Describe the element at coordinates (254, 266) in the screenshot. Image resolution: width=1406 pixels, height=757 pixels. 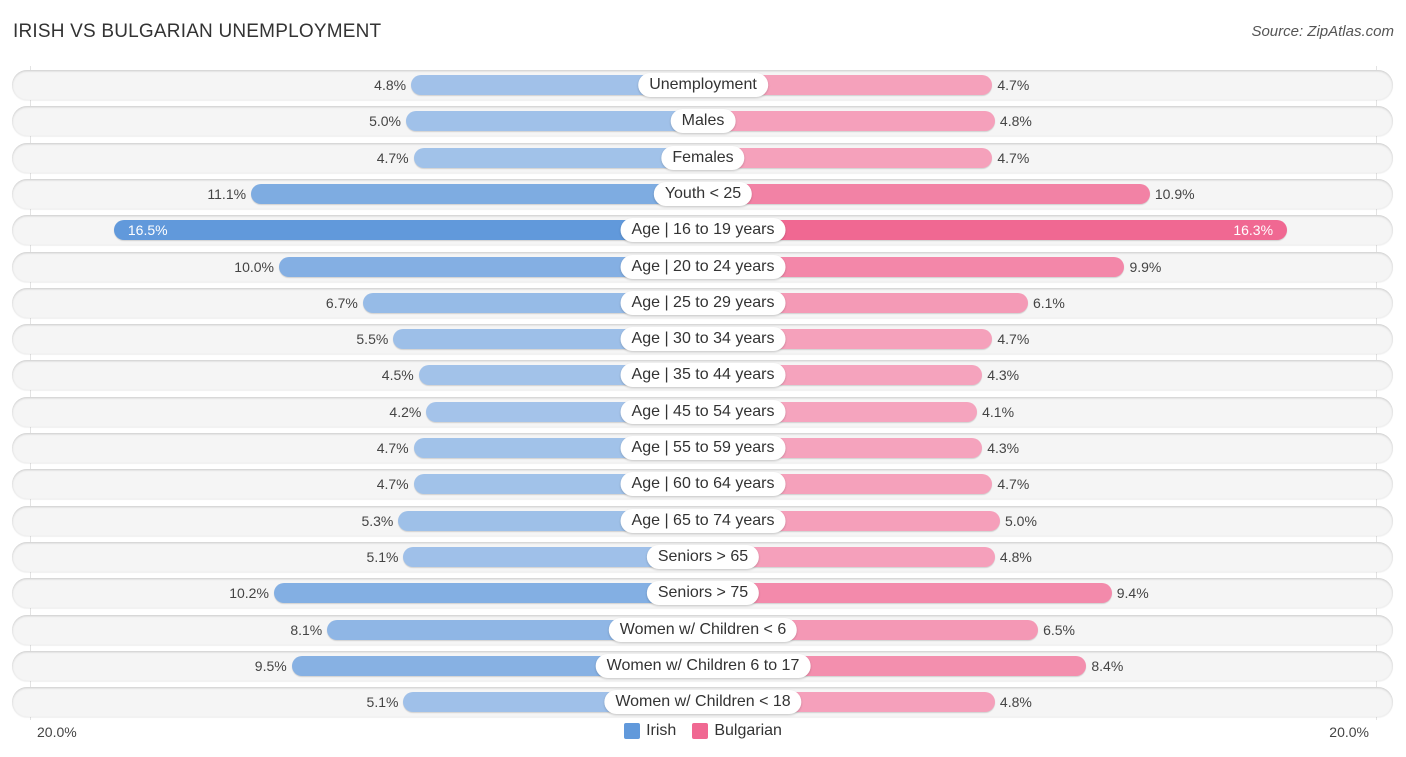
I see `value-label-irish: 10.0%` at that location.